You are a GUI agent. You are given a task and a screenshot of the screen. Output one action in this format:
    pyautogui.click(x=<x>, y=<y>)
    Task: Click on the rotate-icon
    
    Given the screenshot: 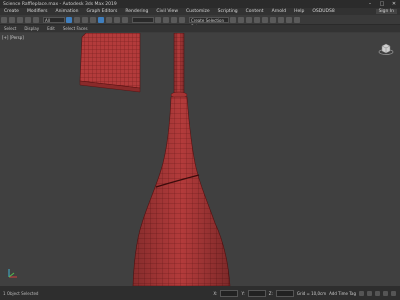 What is the action you would take?
    pyautogui.click(x=109, y=19)
    